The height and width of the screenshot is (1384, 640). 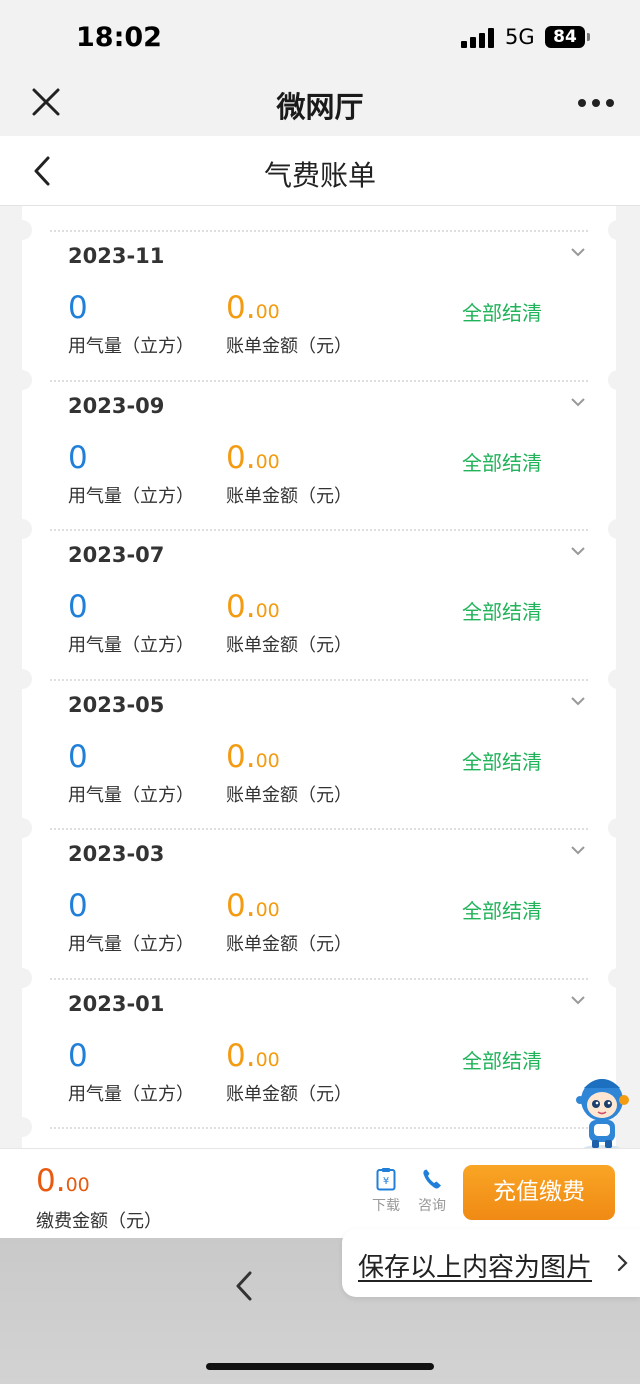 What do you see at coordinates (319, 1029) in the screenshot?
I see `bill-item: 2023-01 0 用气量（立方） 0.00 账单金额（元） 全部结清` at bounding box center [319, 1029].